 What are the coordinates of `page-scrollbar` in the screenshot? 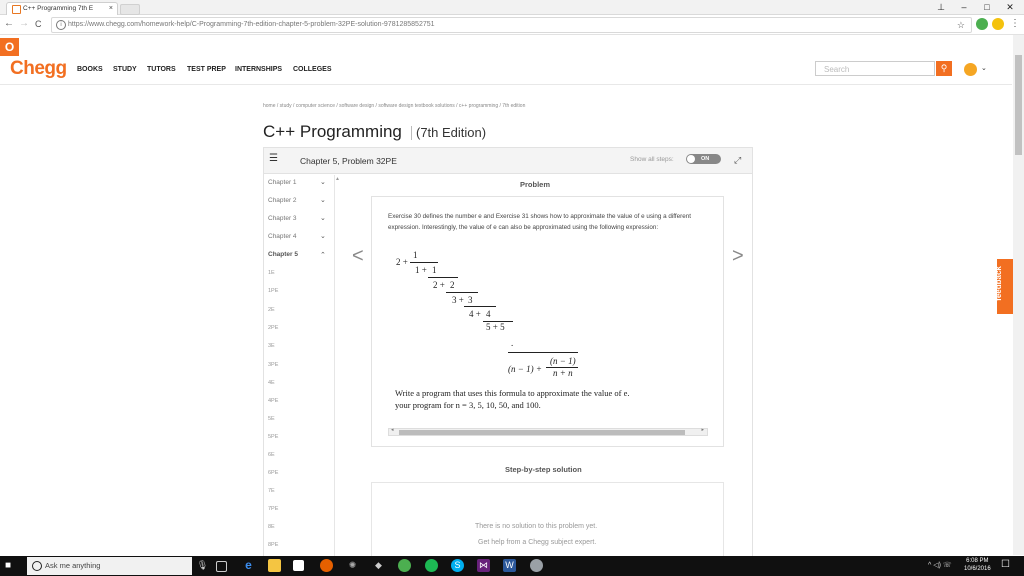 It's located at (1018, 295).